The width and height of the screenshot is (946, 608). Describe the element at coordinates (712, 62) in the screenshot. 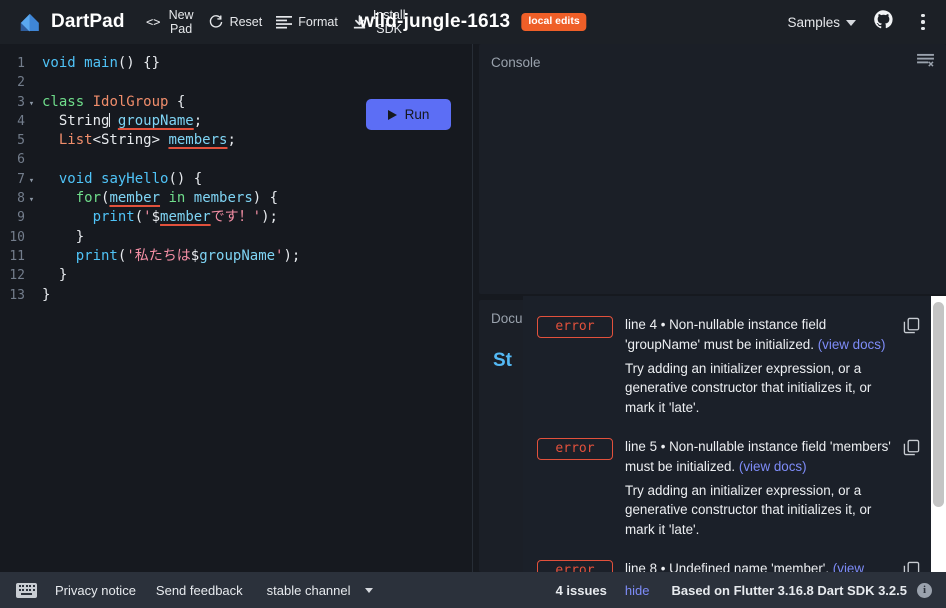

I see `console-header: Console` at that location.